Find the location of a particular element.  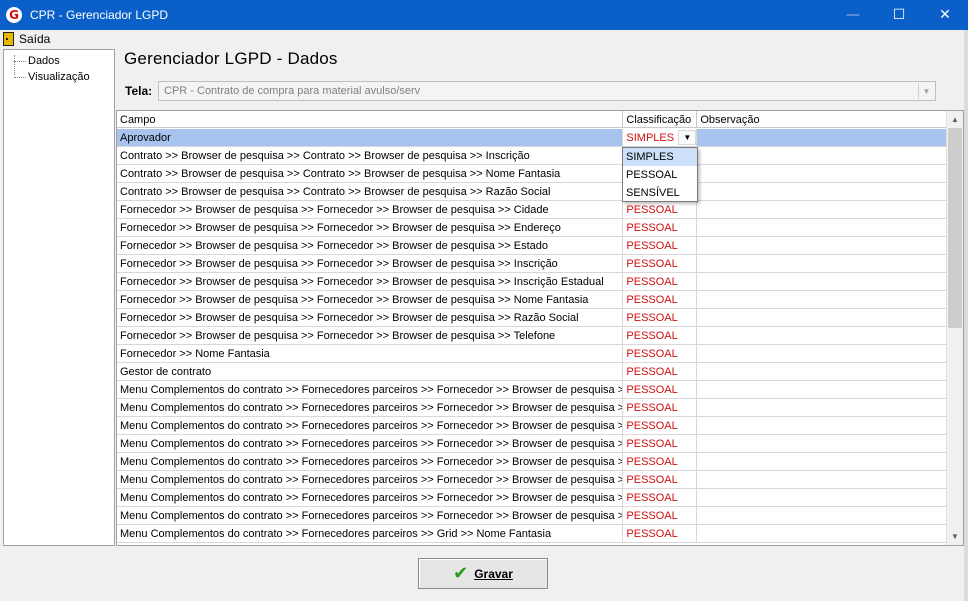

save-button: ✔ Gravar is located at coordinates (483, 573).